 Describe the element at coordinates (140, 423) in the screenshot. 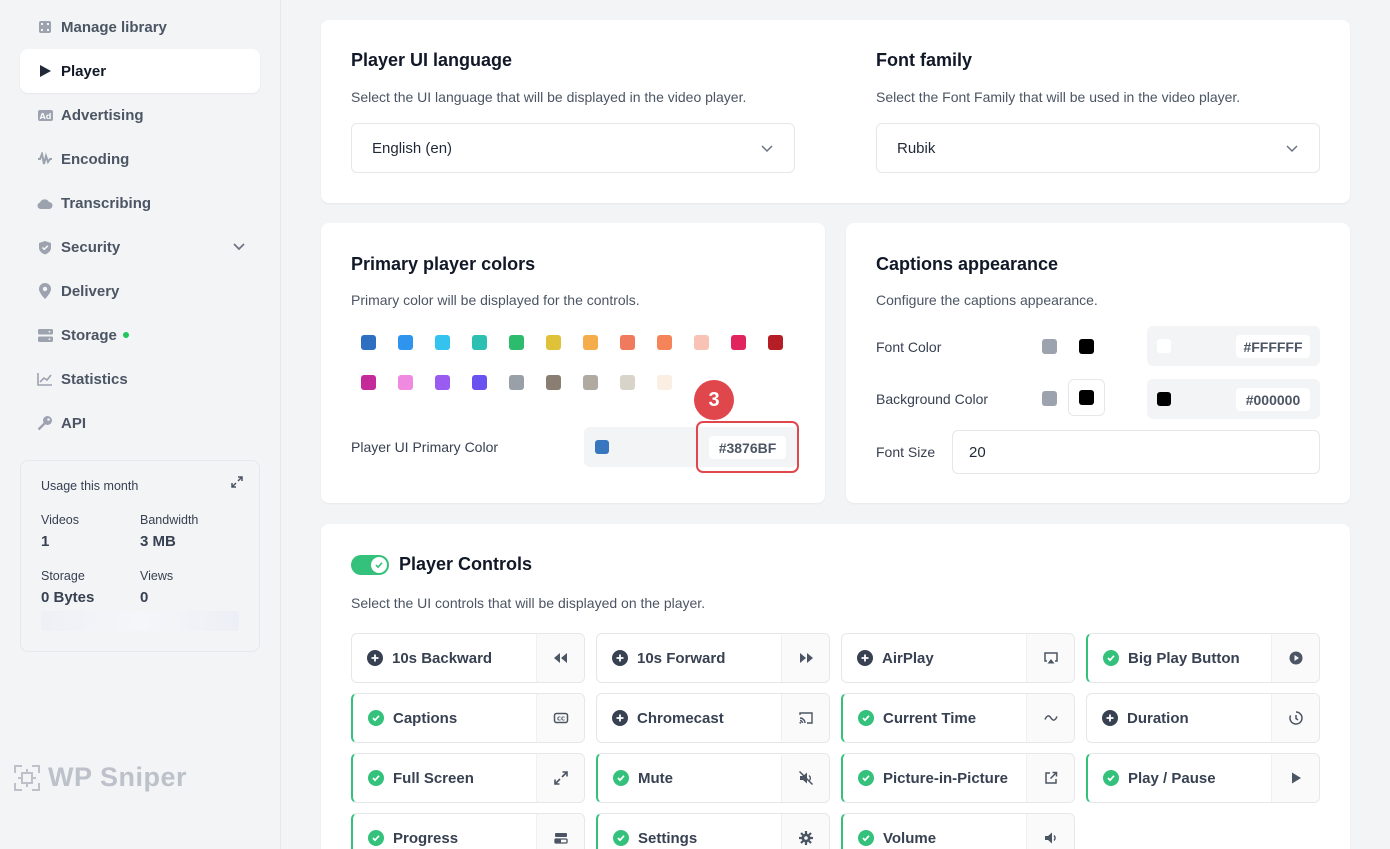

I see `sidebar-item-api: API` at that location.